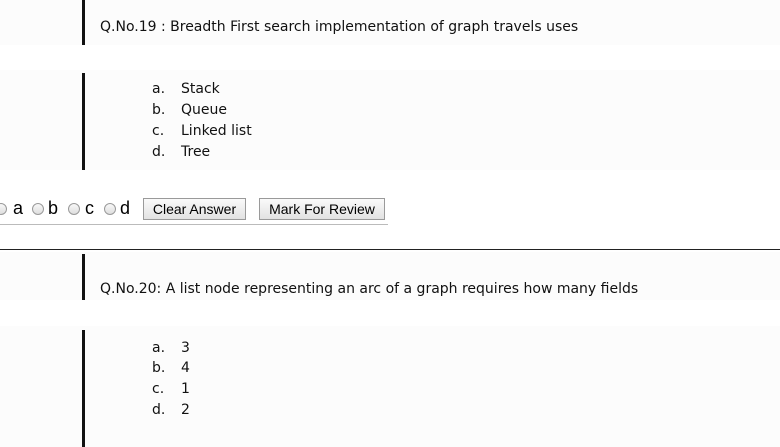 The image size is (780, 447). I want to click on question-19-bar, so click(83, 22).